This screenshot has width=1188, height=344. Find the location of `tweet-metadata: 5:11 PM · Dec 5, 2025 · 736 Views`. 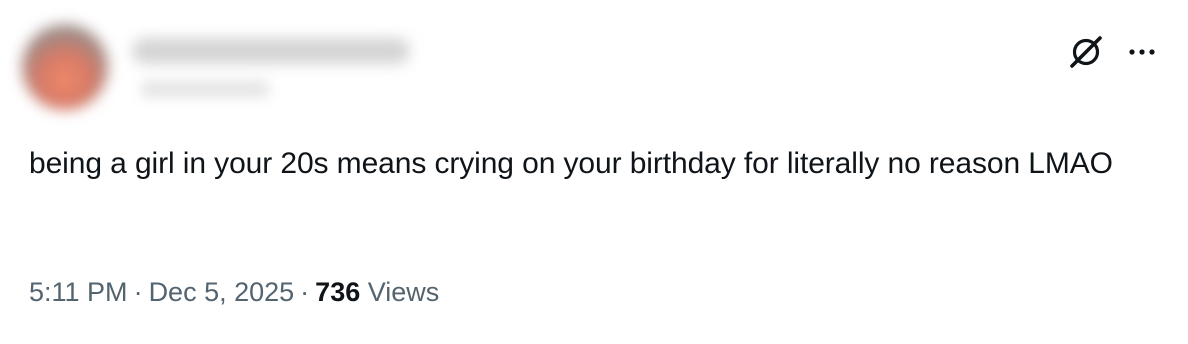

tweet-metadata: 5:11 PM · Dec 5, 2025 · 736 Views is located at coordinates (234, 292).